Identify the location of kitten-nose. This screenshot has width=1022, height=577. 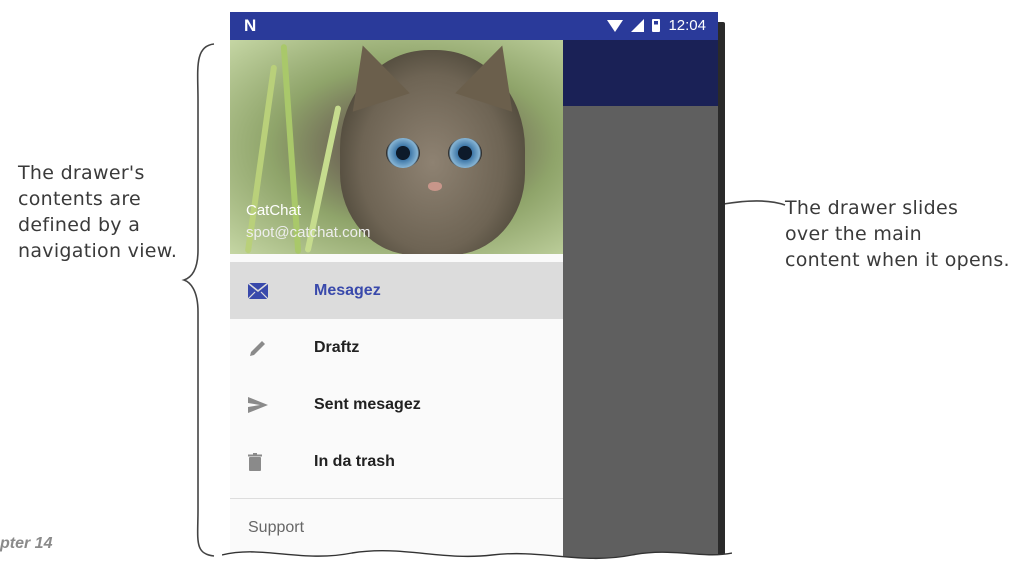
(435, 186).